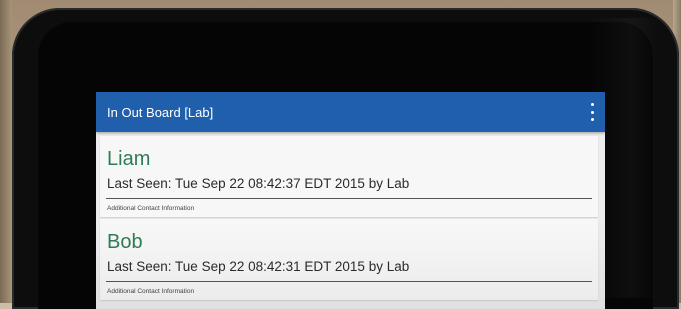  Describe the element at coordinates (350, 112) in the screenshot. I see `app-bar: In Out Board [Lab]` at that location.